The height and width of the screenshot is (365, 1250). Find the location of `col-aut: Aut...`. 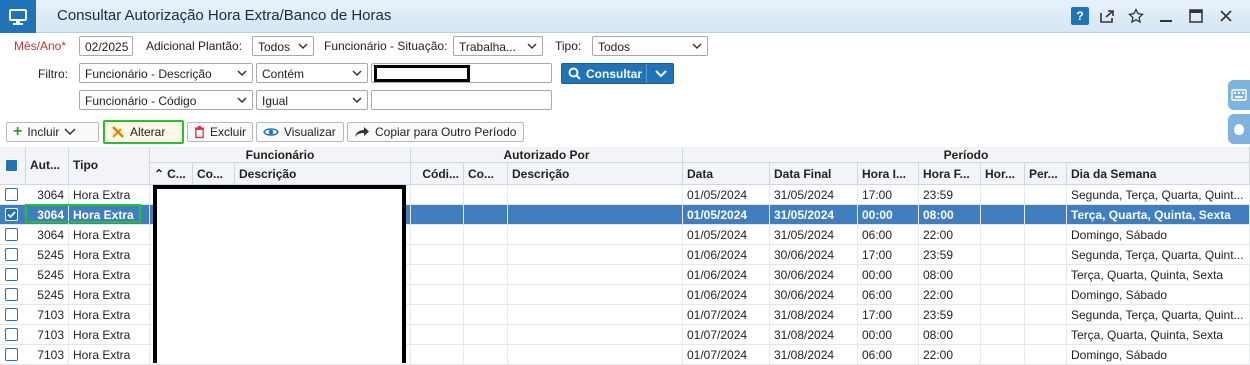

col-aut: Aut... is located at coordinates (47, 166).